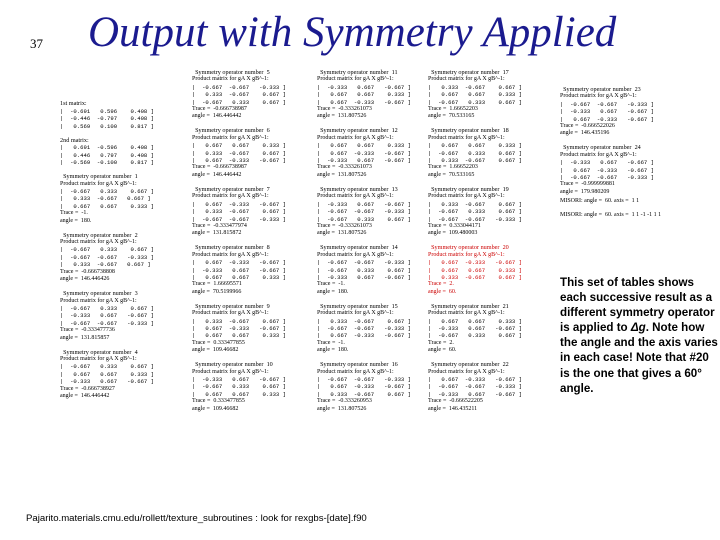 The image size is (720, 540). I want to click on trace-value: Trace = -0.666522205, so click(455, 401).